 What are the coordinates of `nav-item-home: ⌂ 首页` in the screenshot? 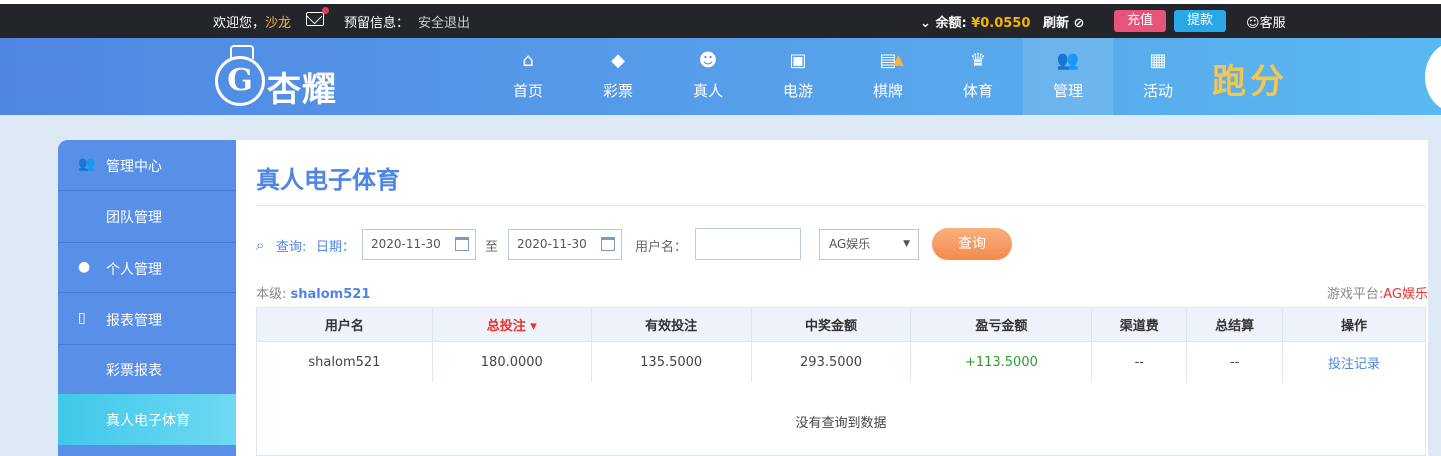 It's located at (528, 76).